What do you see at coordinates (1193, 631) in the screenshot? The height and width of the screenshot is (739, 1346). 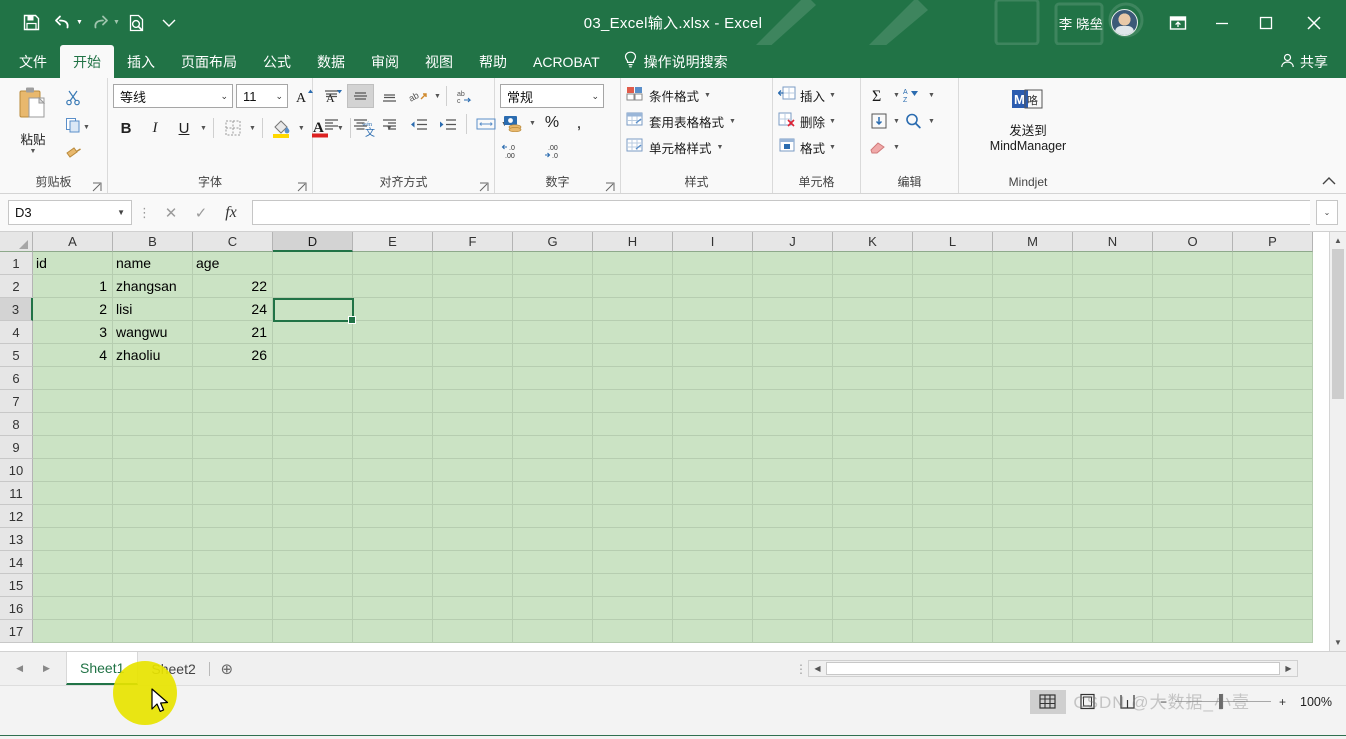 I see `cell-O17` at bounding box center [1193, 631].